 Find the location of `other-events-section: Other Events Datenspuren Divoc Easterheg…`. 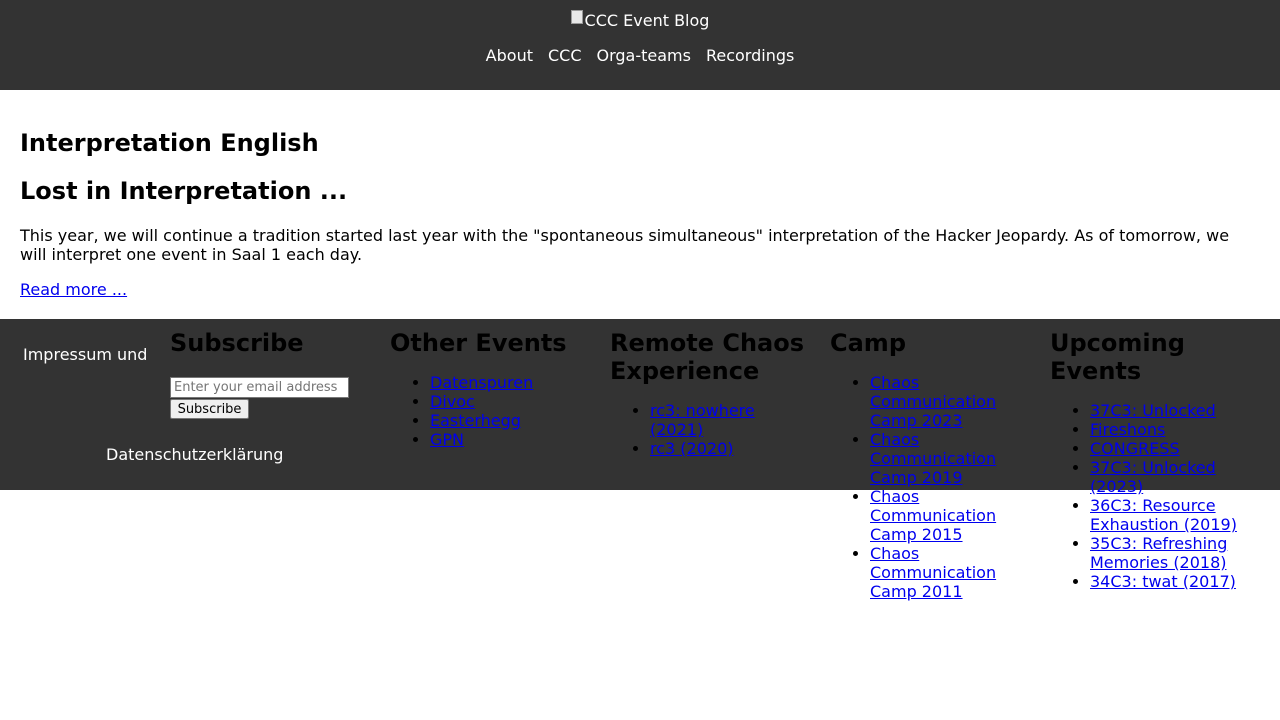

other-events-section: Other Events Datenspuren Divoc Easterheg… is located at coordinates (490, 389).